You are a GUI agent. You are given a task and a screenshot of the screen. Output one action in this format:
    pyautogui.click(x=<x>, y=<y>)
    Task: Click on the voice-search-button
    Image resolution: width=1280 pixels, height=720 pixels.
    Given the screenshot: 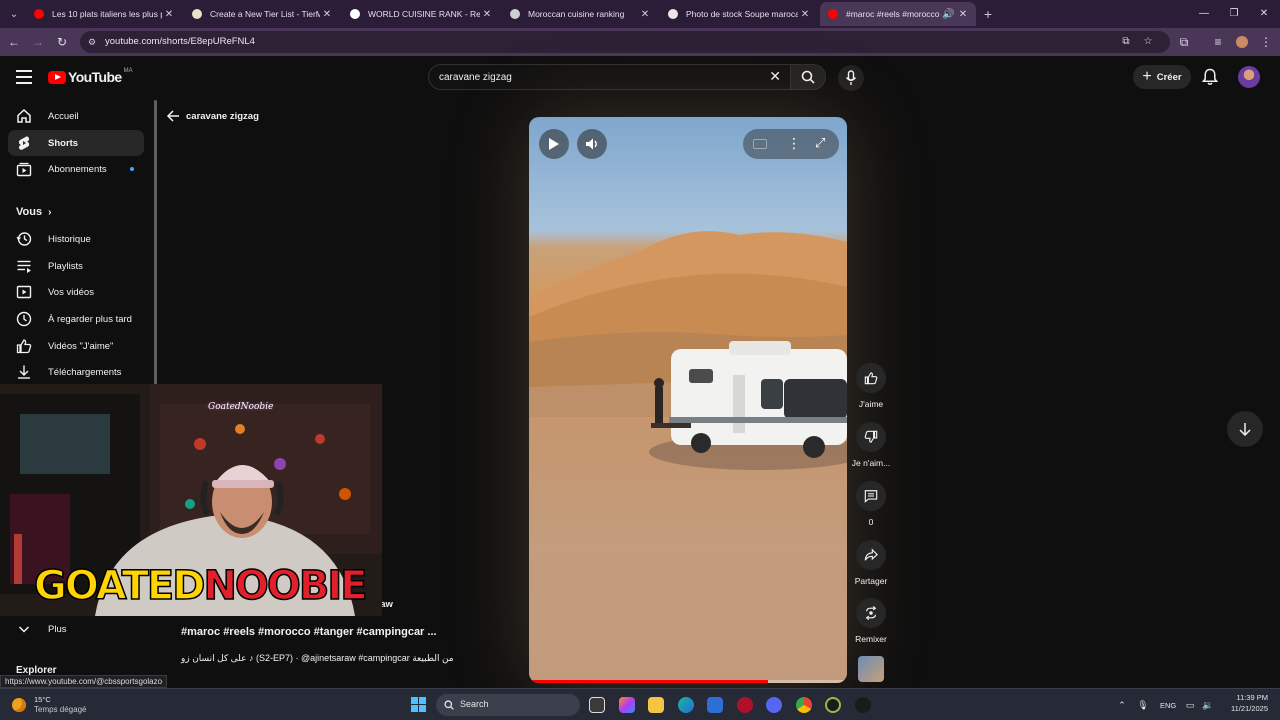 What is the action you would take?
    pyautogui.click(x=851, y=78)
    